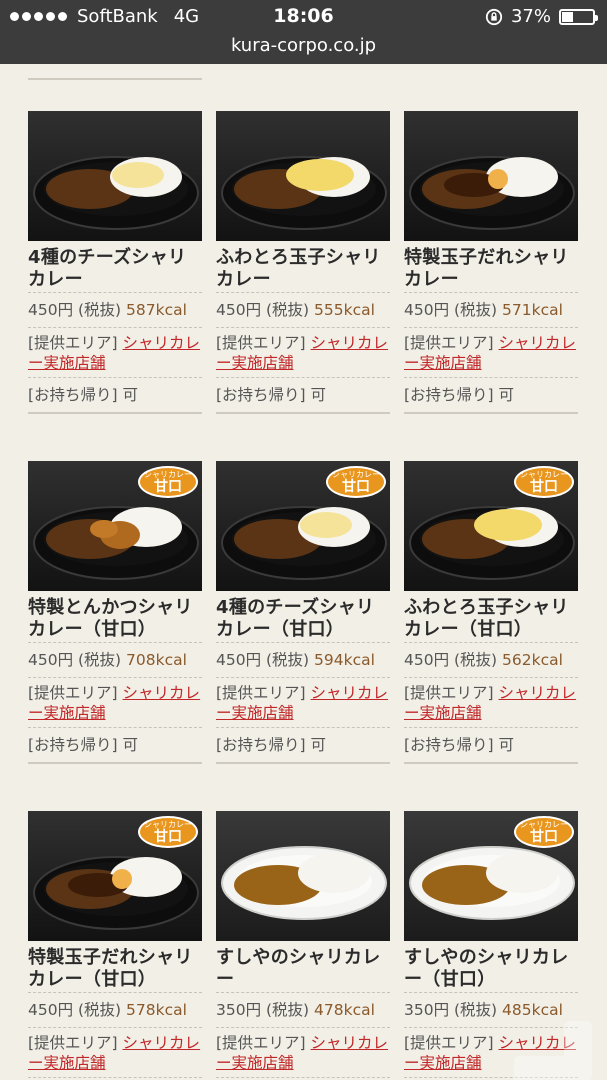 This screenshot has width=607, height=1080. I want to click on price-row: 450円 (税抜) 587kcal, so click(115, 309).